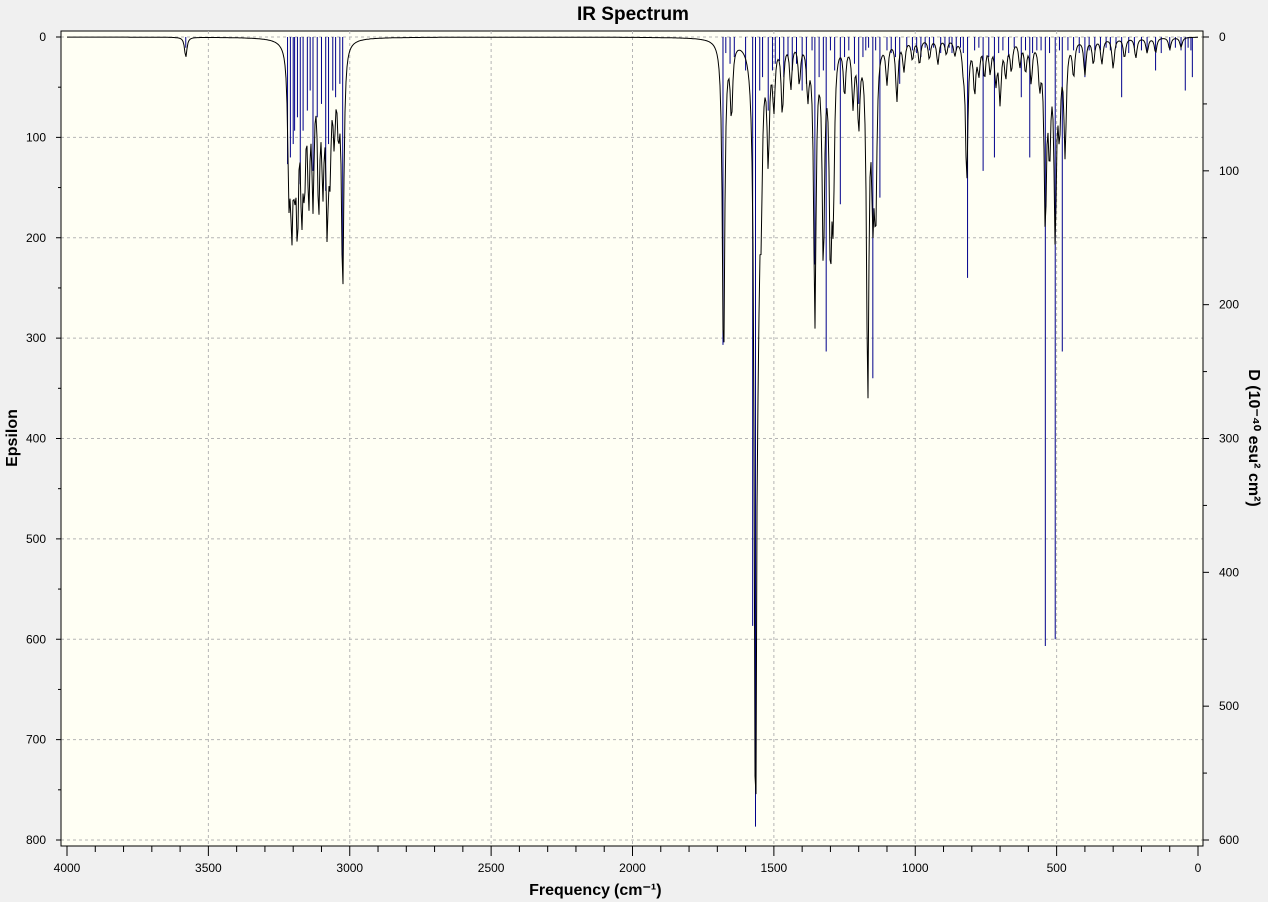 The image size is (1268, 902). What do you see at coordinates (633, 14) in the screenshot?
I see `chart-title: IR Spectrum` at bounding box center [633, 14].